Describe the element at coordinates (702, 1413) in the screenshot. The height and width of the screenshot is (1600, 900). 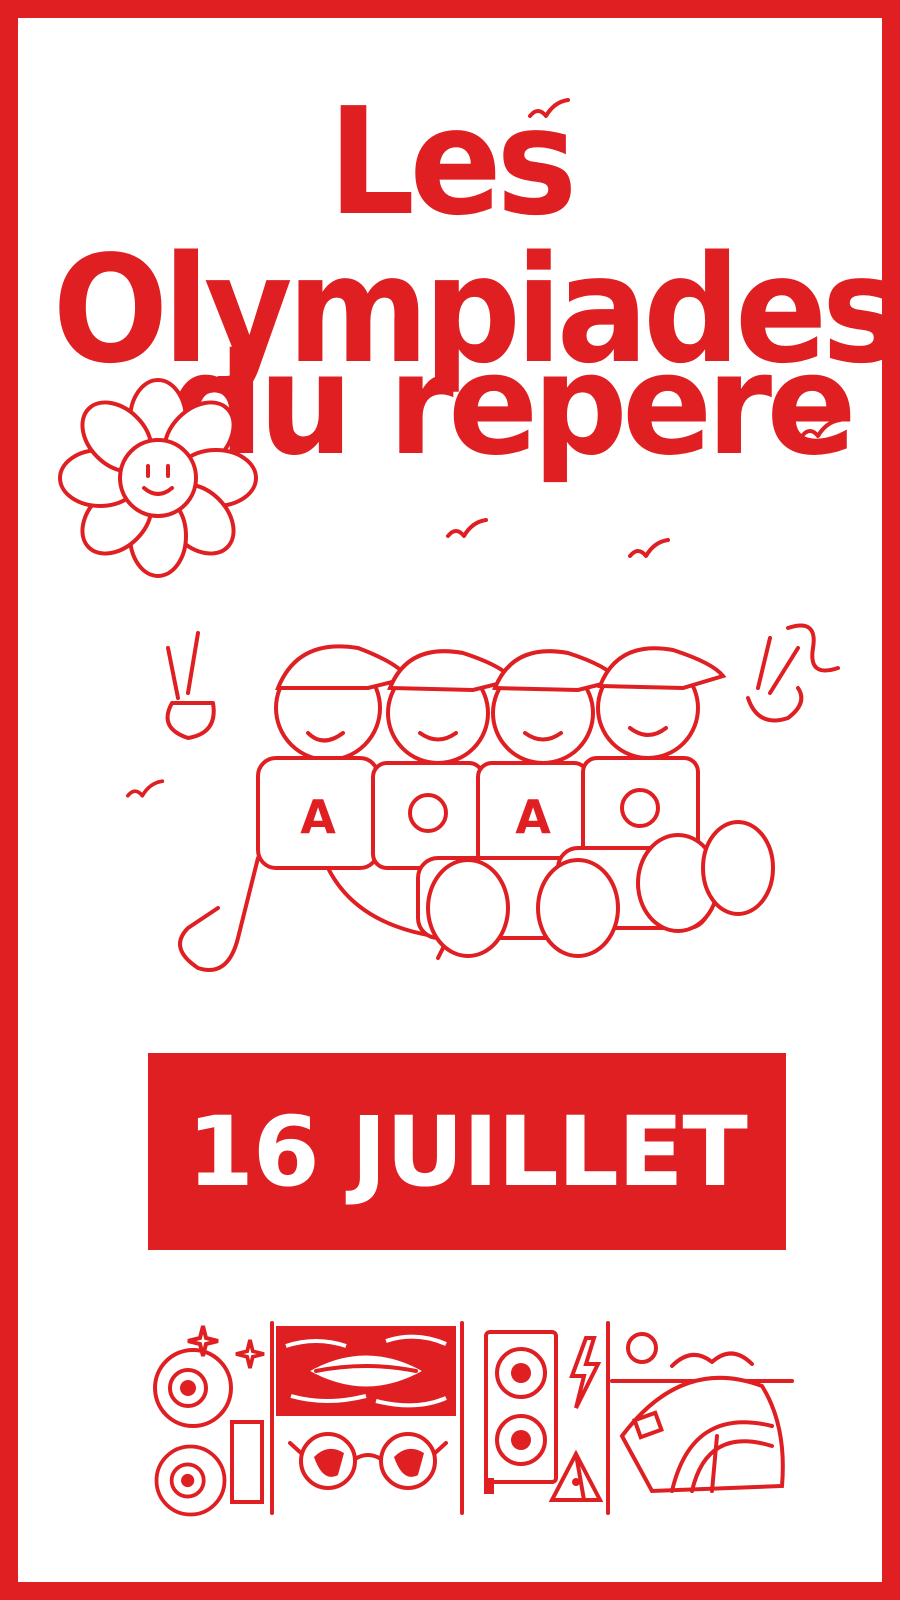
I see `dome-tent-icon` at that location.